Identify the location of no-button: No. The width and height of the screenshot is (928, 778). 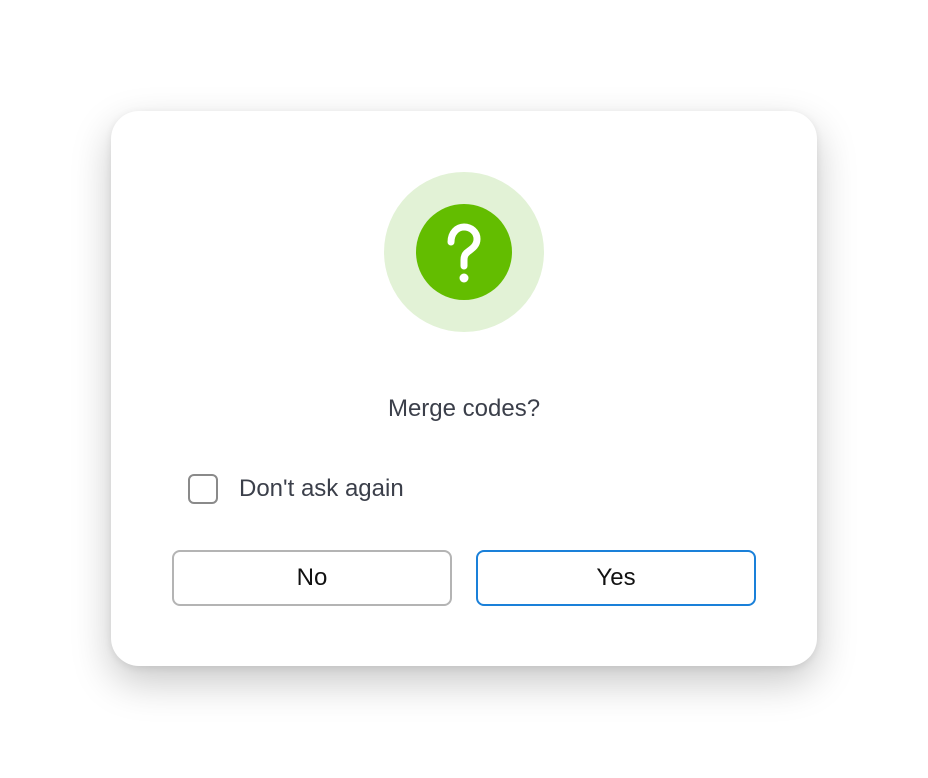
(312, 578).